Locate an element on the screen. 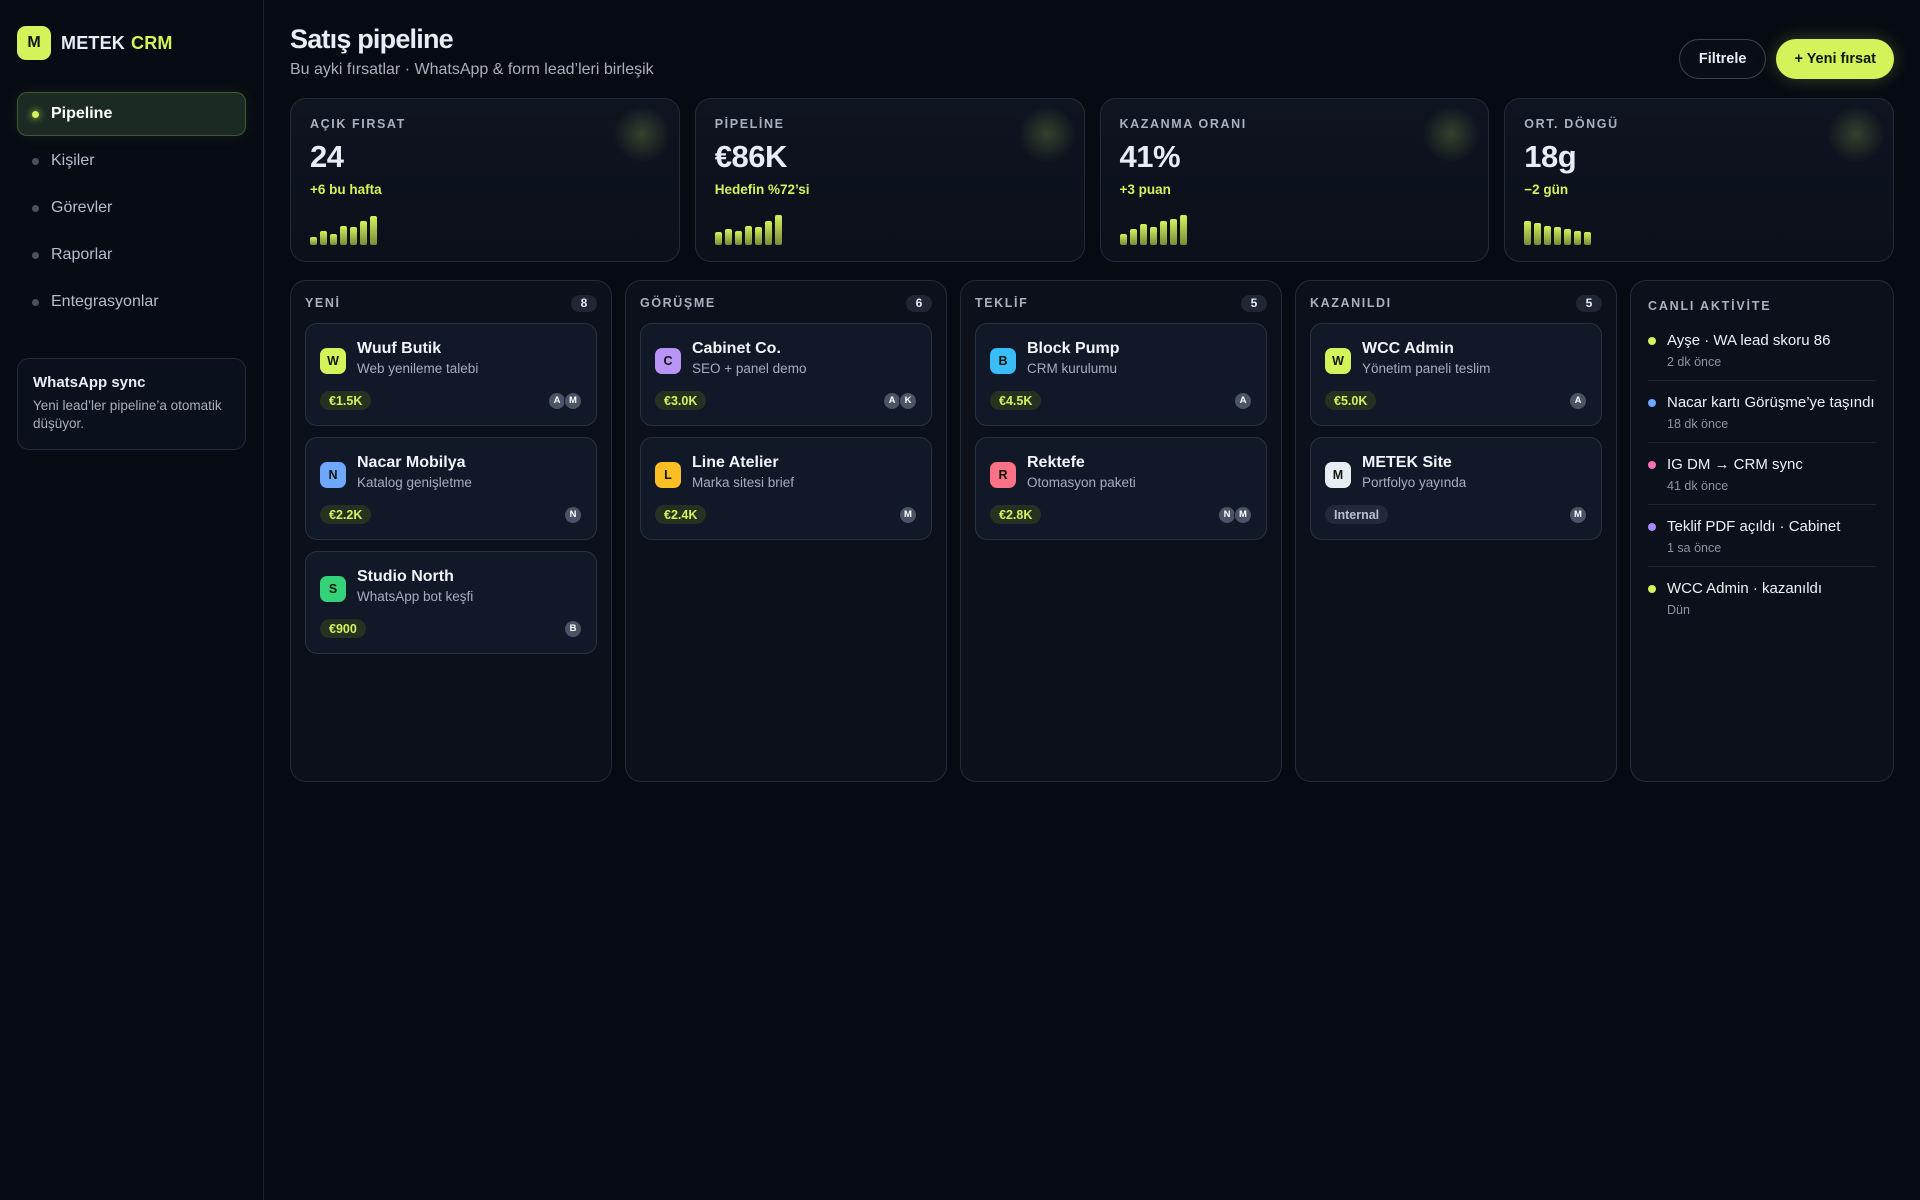  deal-amount-badge: €900 is located at coordinates (343, 628).